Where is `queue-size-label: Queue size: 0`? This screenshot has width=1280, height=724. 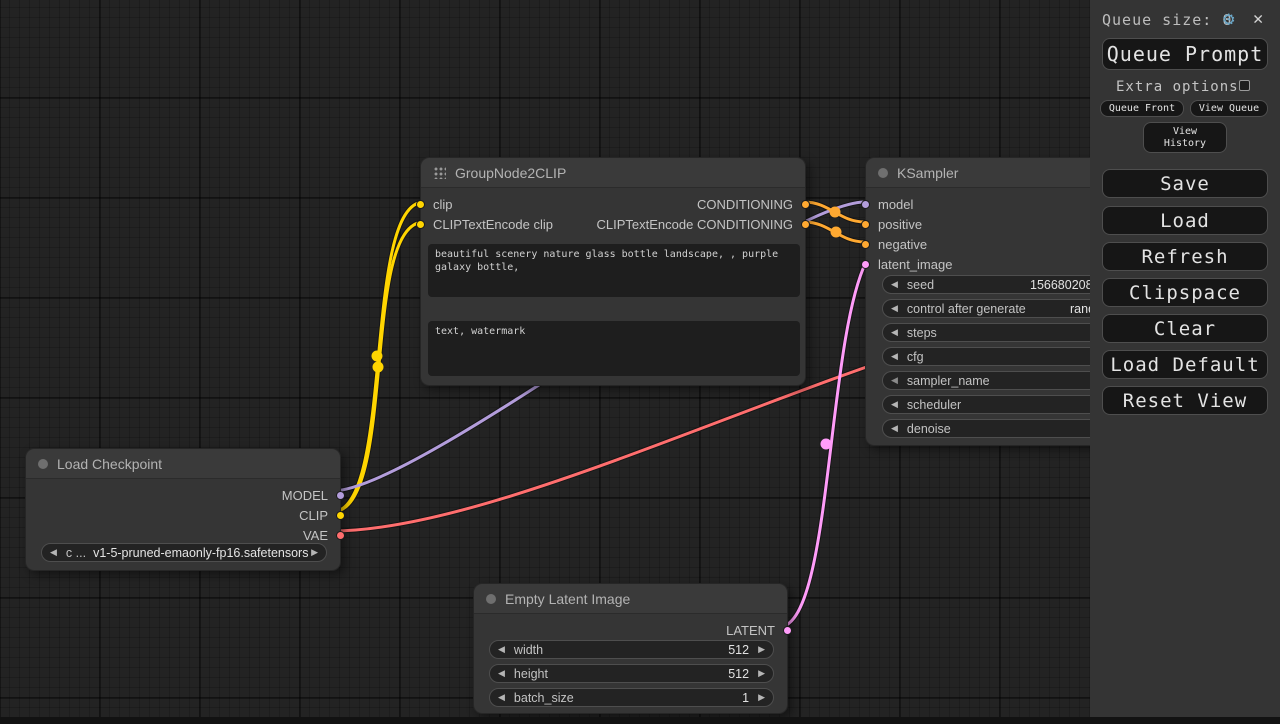
queue-size-label: Queue size: 0 is located at coordinates (1167, 20).